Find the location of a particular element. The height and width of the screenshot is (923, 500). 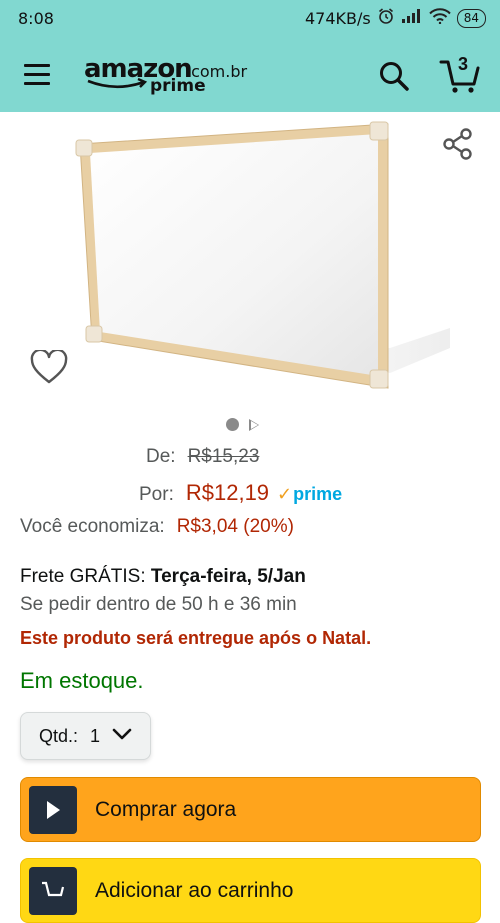

cart-count: 3 is located at coordinates (463, 64).